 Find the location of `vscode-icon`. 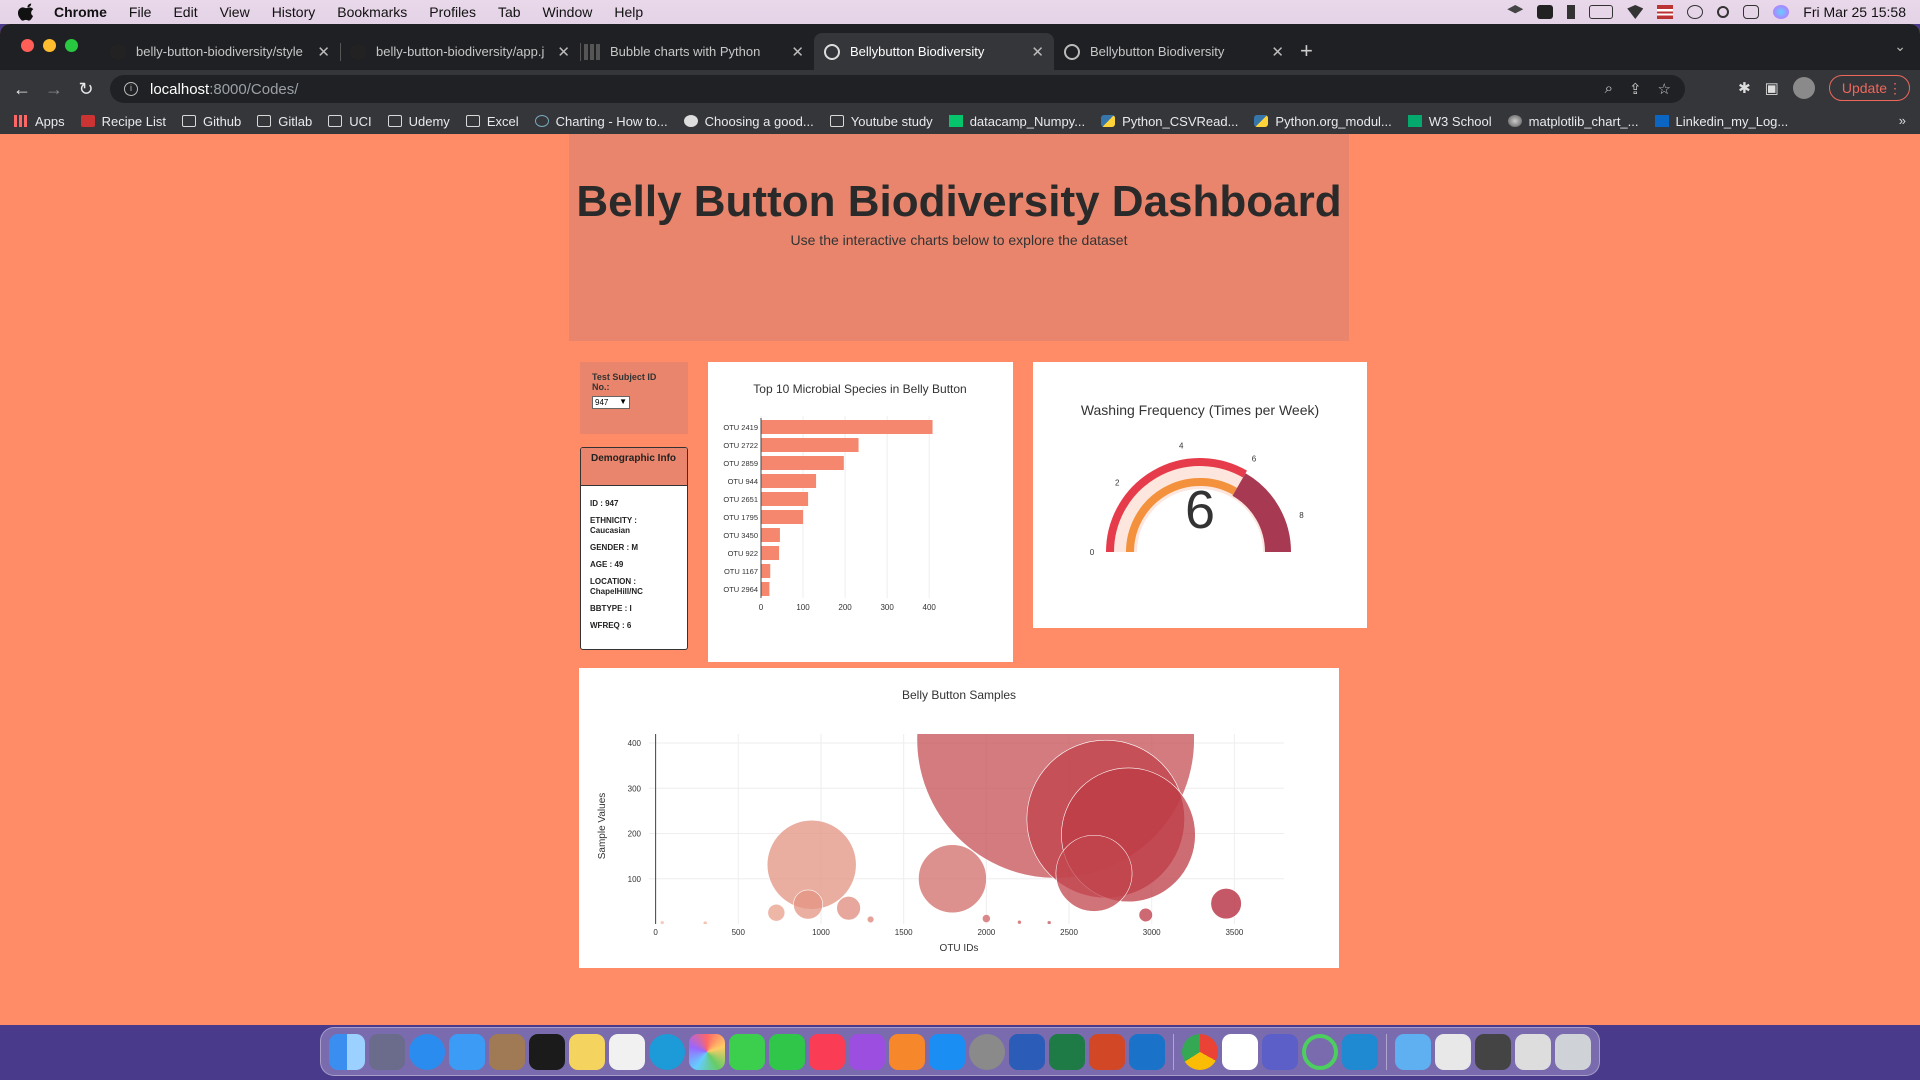

vscode-icon is located at coordinates (1360, 1051).